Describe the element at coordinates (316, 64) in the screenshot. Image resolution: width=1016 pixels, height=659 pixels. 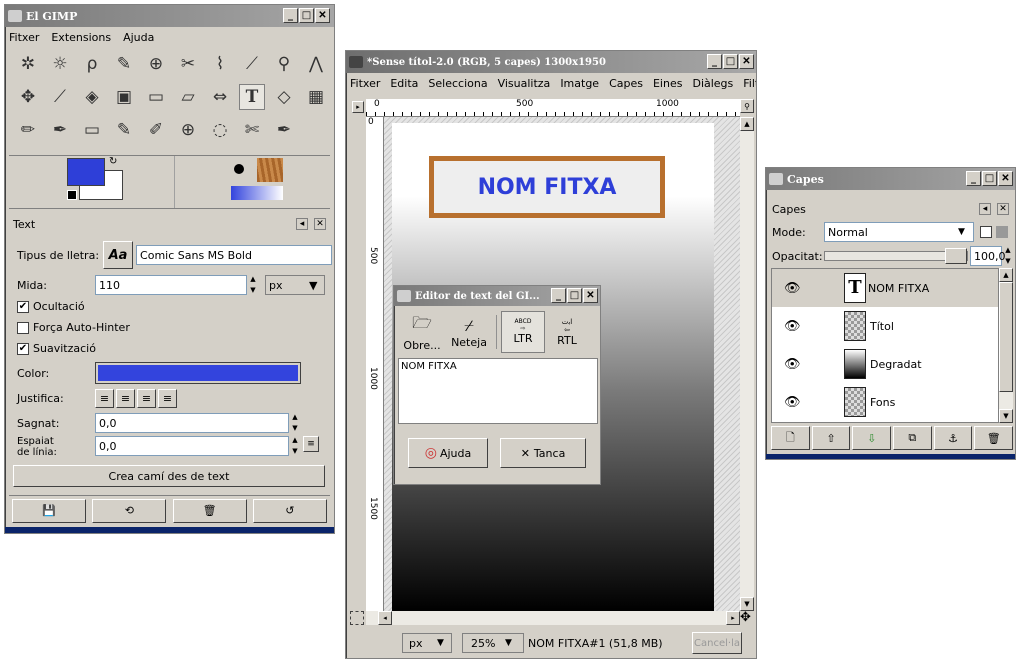
I see `measure-tool-icon: ⋀` at that location.